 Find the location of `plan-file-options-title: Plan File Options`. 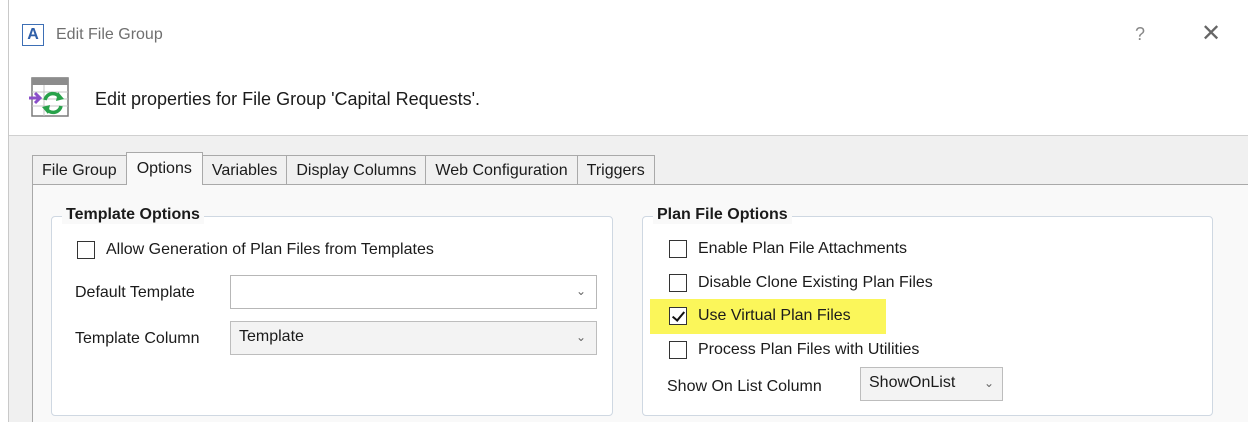

plan-file-options-title: Plan File Options is located at coordinates (722, 215).